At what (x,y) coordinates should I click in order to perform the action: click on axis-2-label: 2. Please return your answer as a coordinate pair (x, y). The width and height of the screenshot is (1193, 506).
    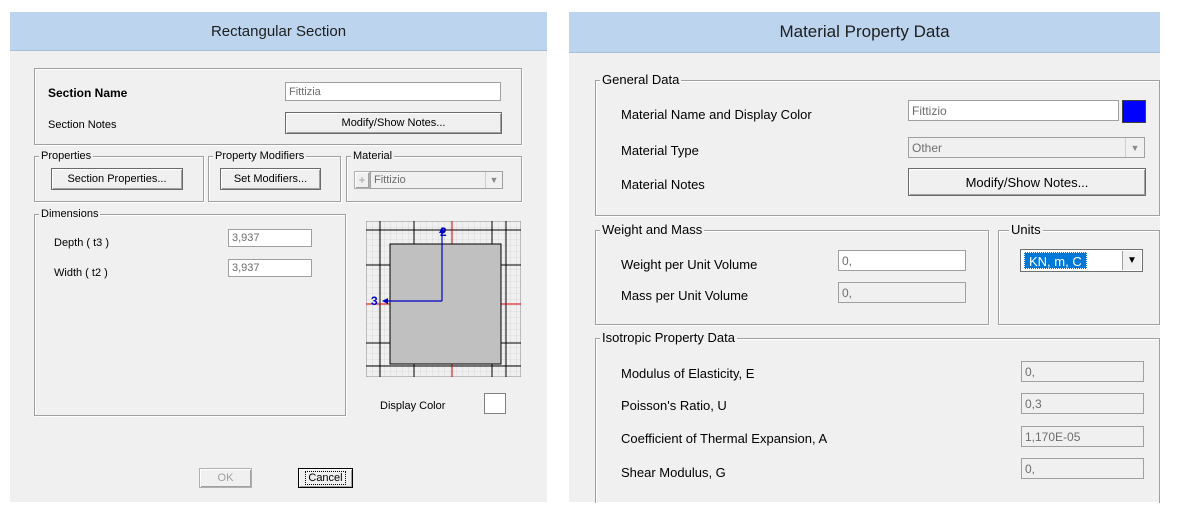
    Looking at the image, I should click on (443, 232).